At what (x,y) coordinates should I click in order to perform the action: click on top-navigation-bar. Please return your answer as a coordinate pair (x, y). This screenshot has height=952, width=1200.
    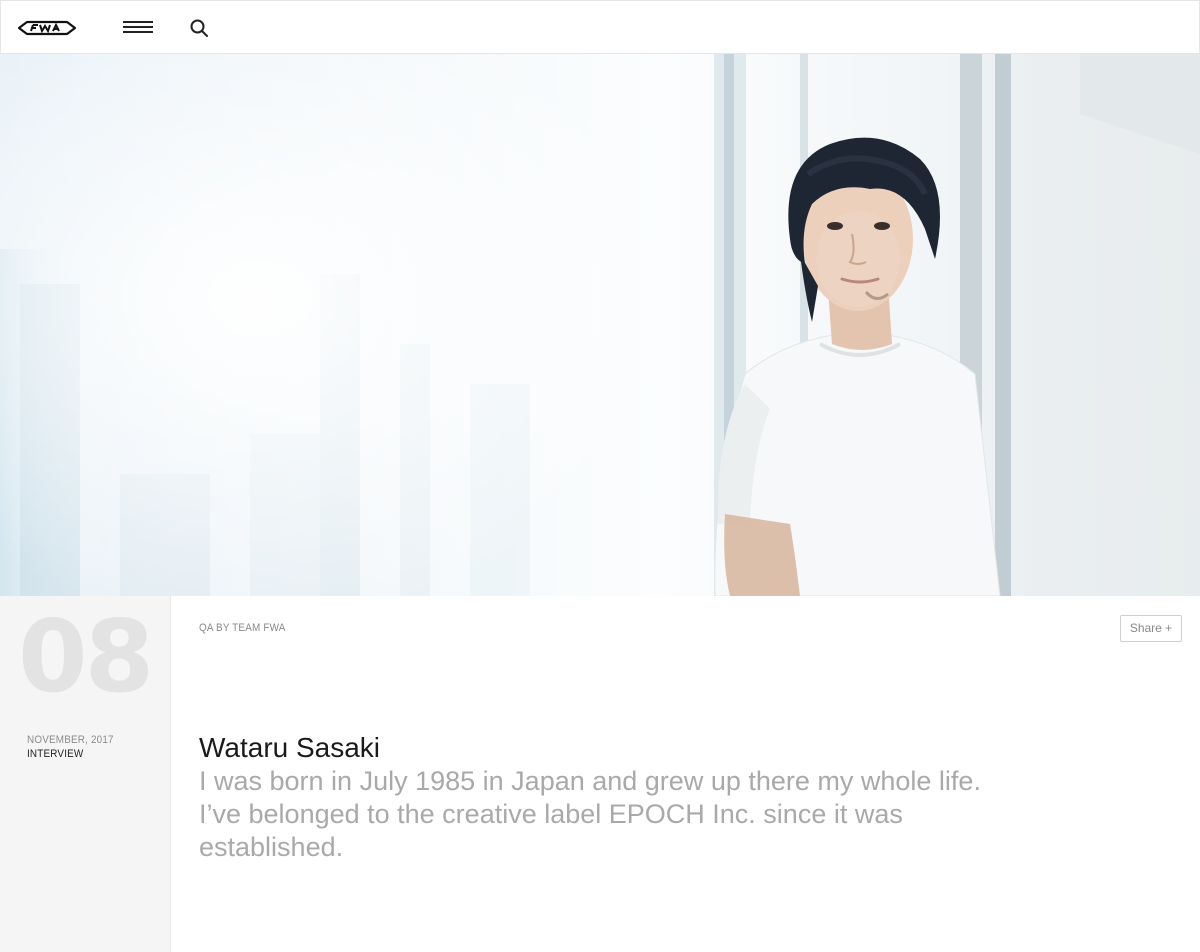
    Looking at the image, I should click on (600, 27).